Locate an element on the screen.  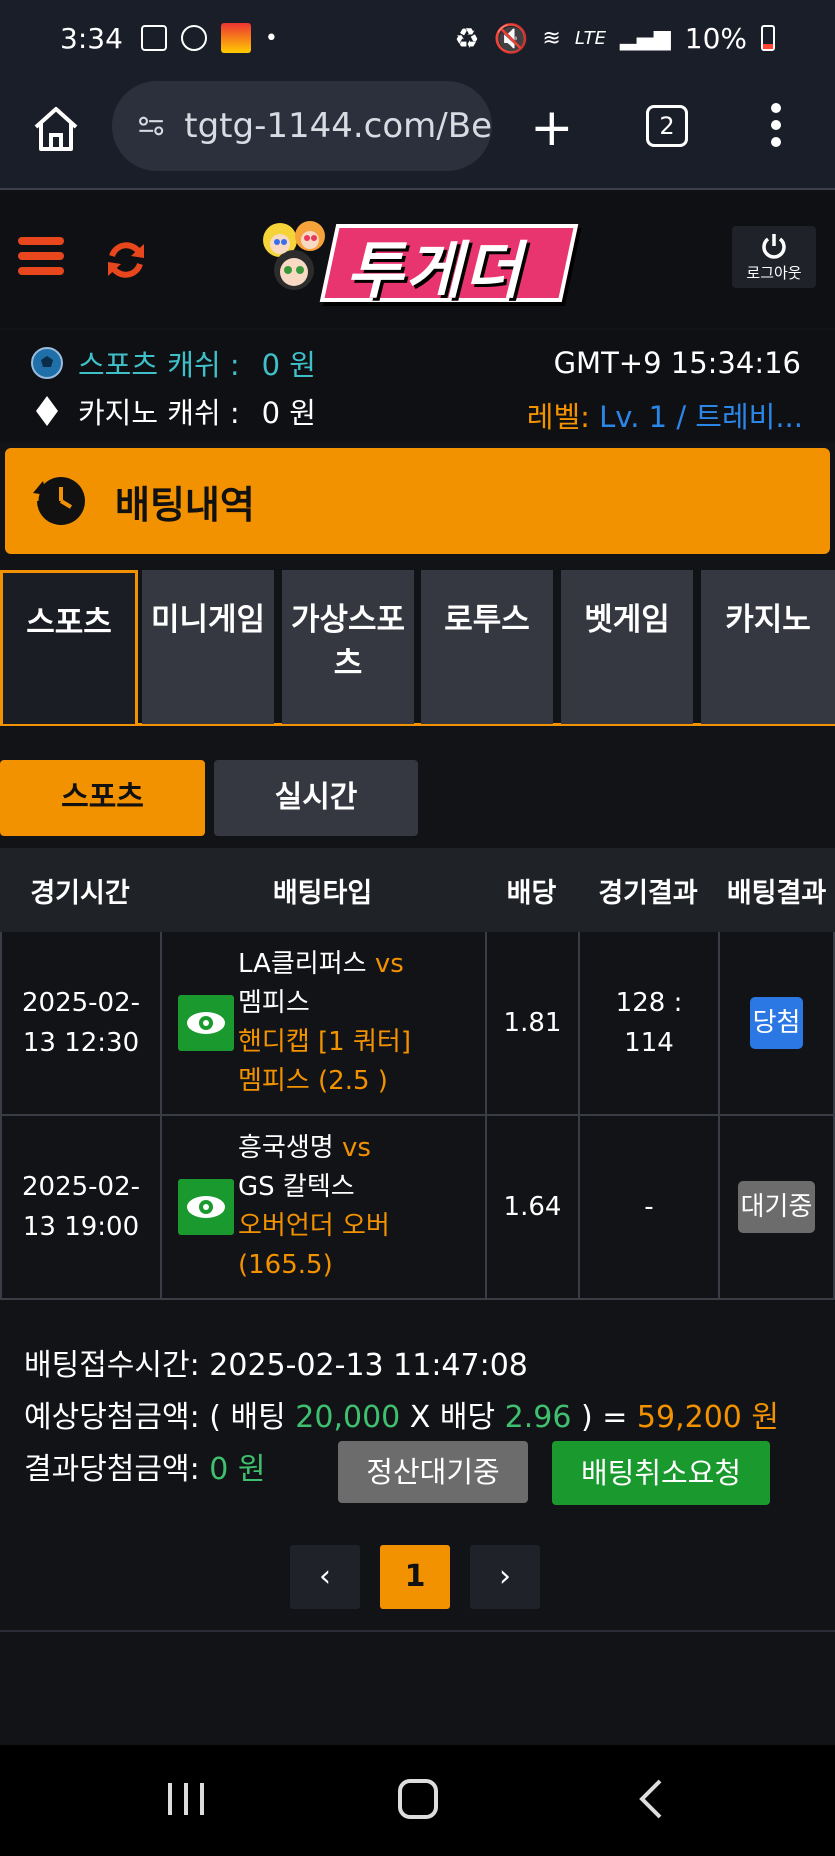
header-bet-result: 배팅결과 is located at coordinates (776, 893).